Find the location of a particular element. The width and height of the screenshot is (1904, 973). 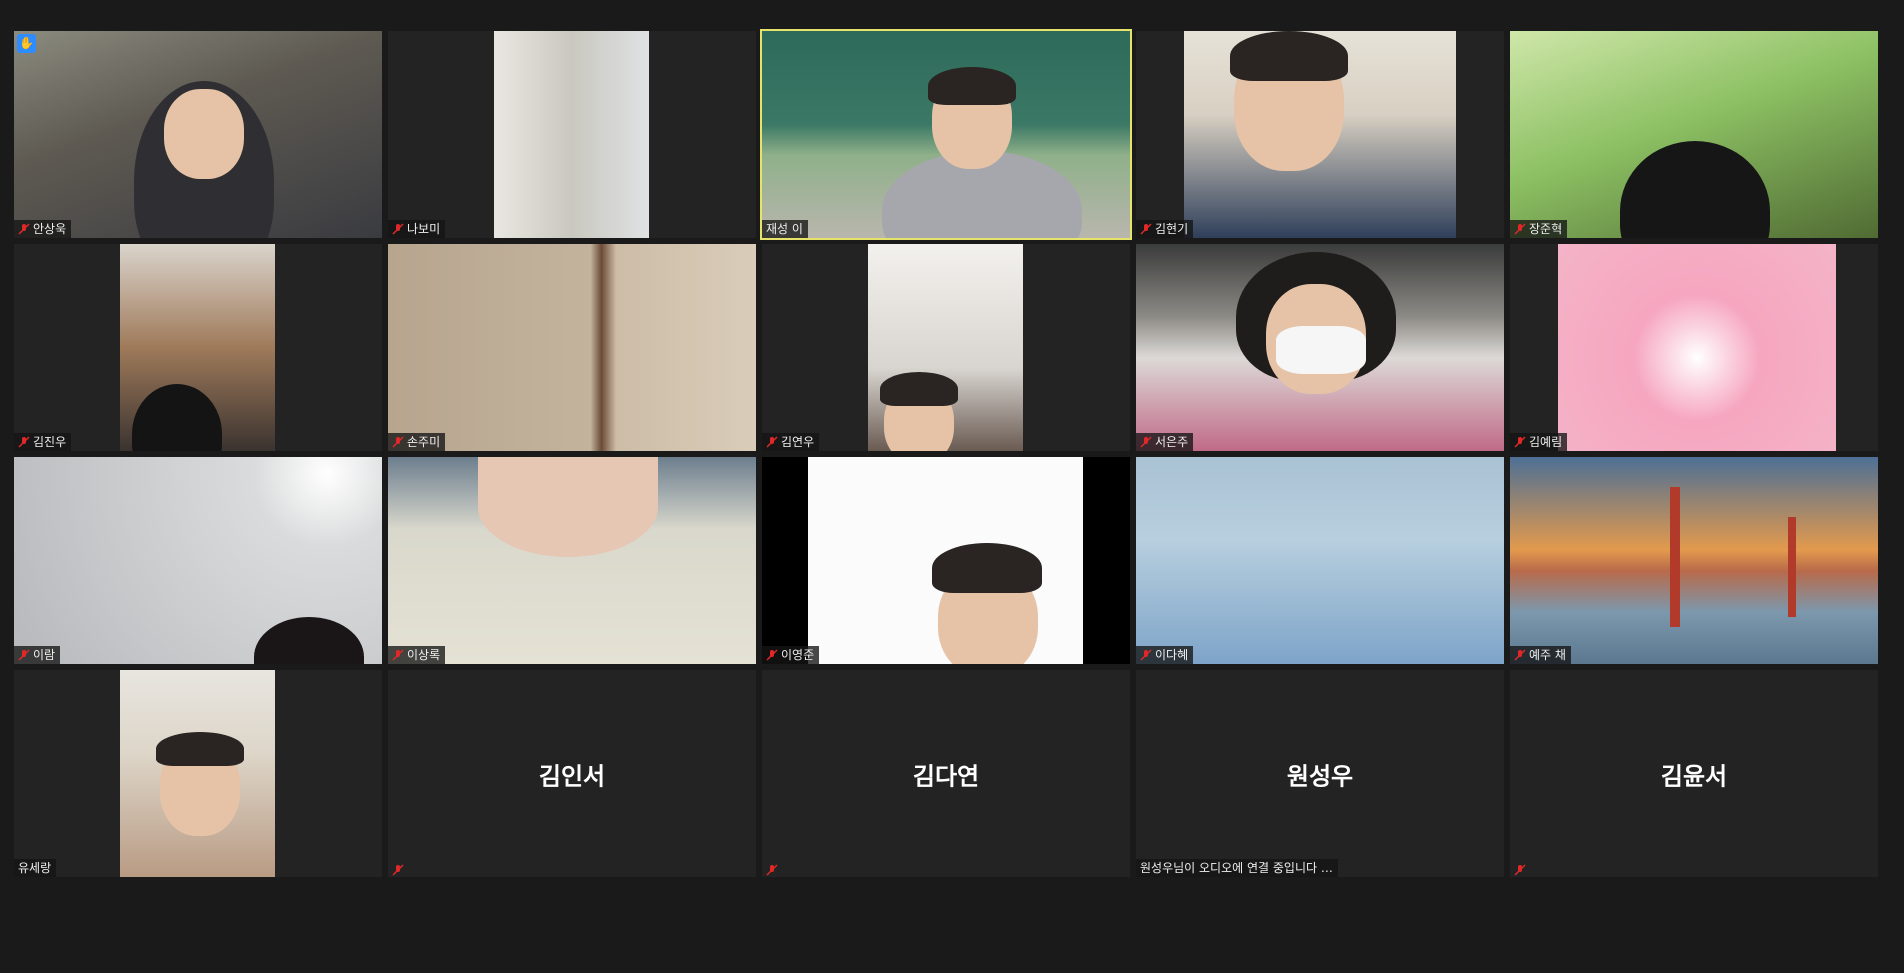

participant-nametag: 이람 is located at coordinates (37, 655).